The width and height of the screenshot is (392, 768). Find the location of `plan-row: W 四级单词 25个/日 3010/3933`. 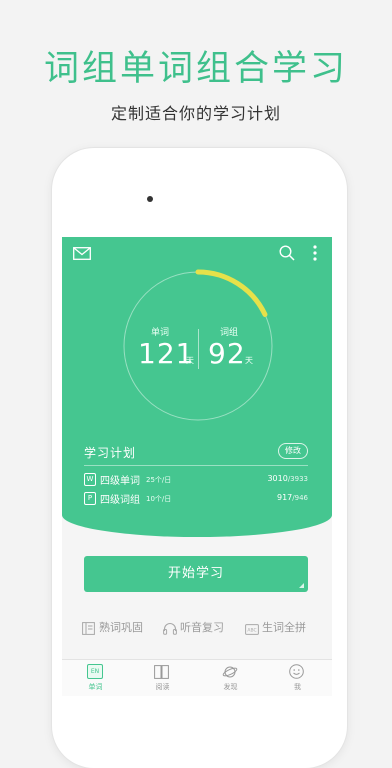

plan-row: W 四级单词 25个/日 3010/3933 is located at coordinates (196, 480).